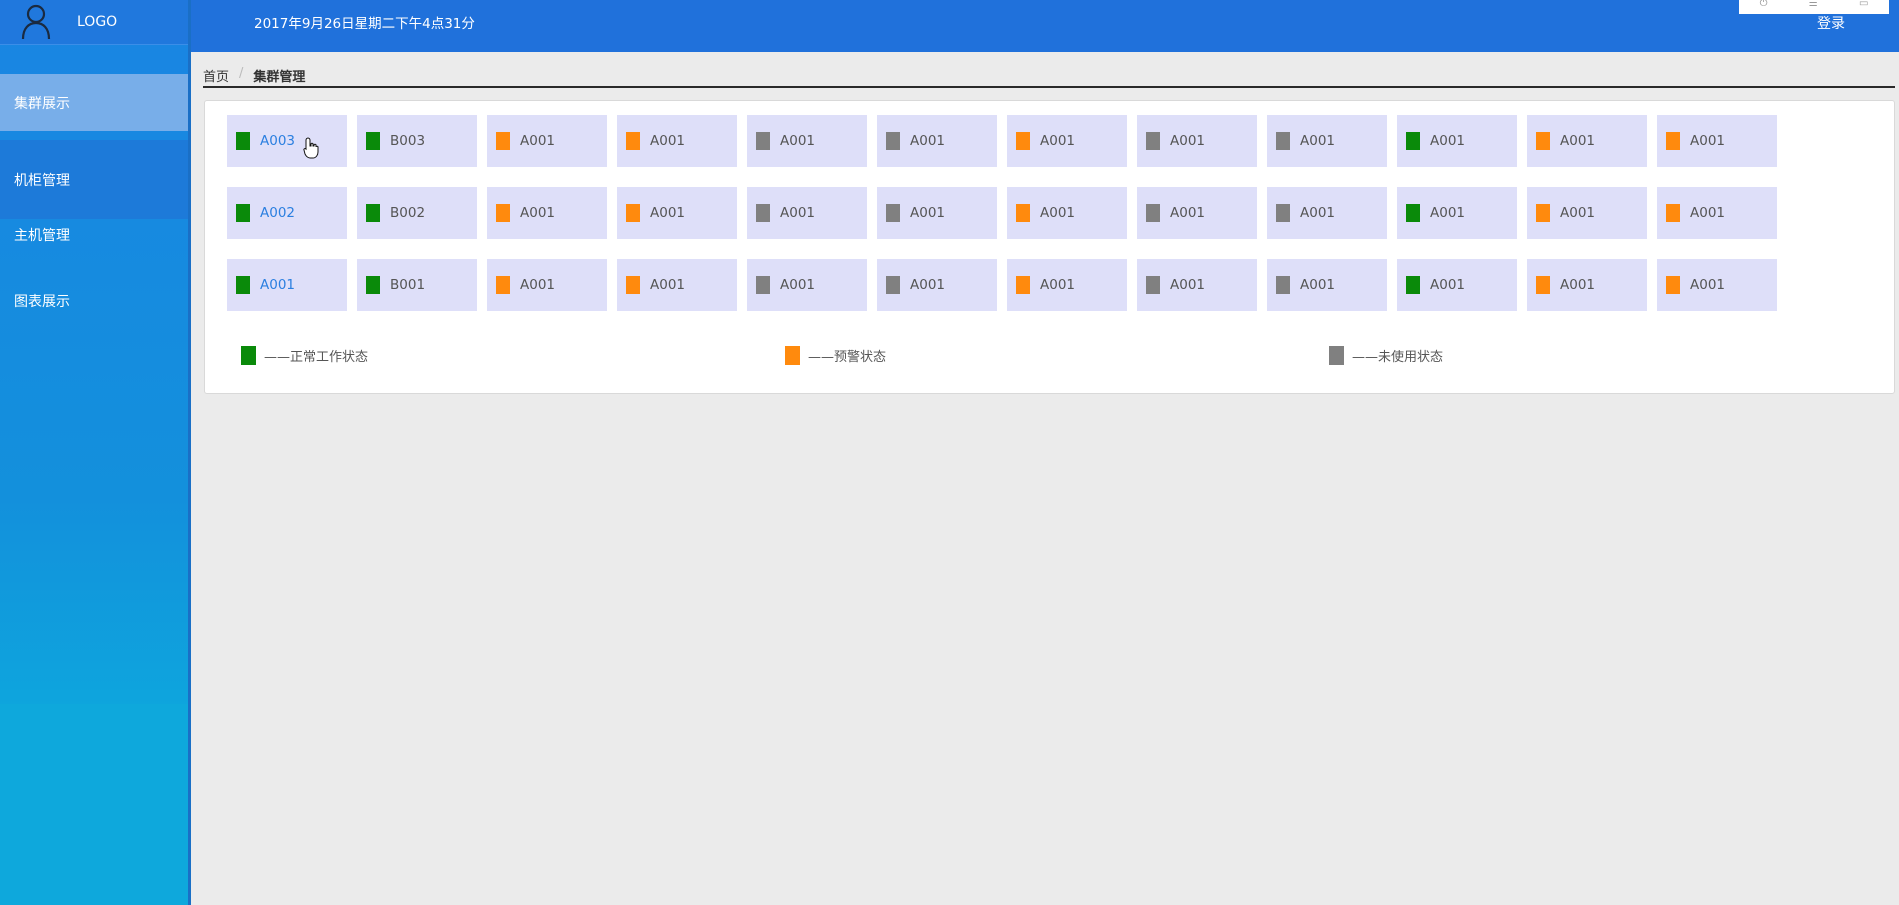 The width and height of the screenshot is (1899, 905). I want to click on node-cell: B001, so click(417, 285).